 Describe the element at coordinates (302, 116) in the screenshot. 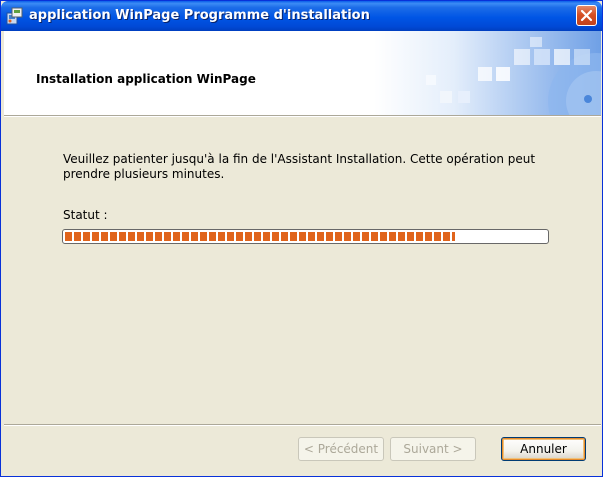

I see `header-divider-highlight` at that location.